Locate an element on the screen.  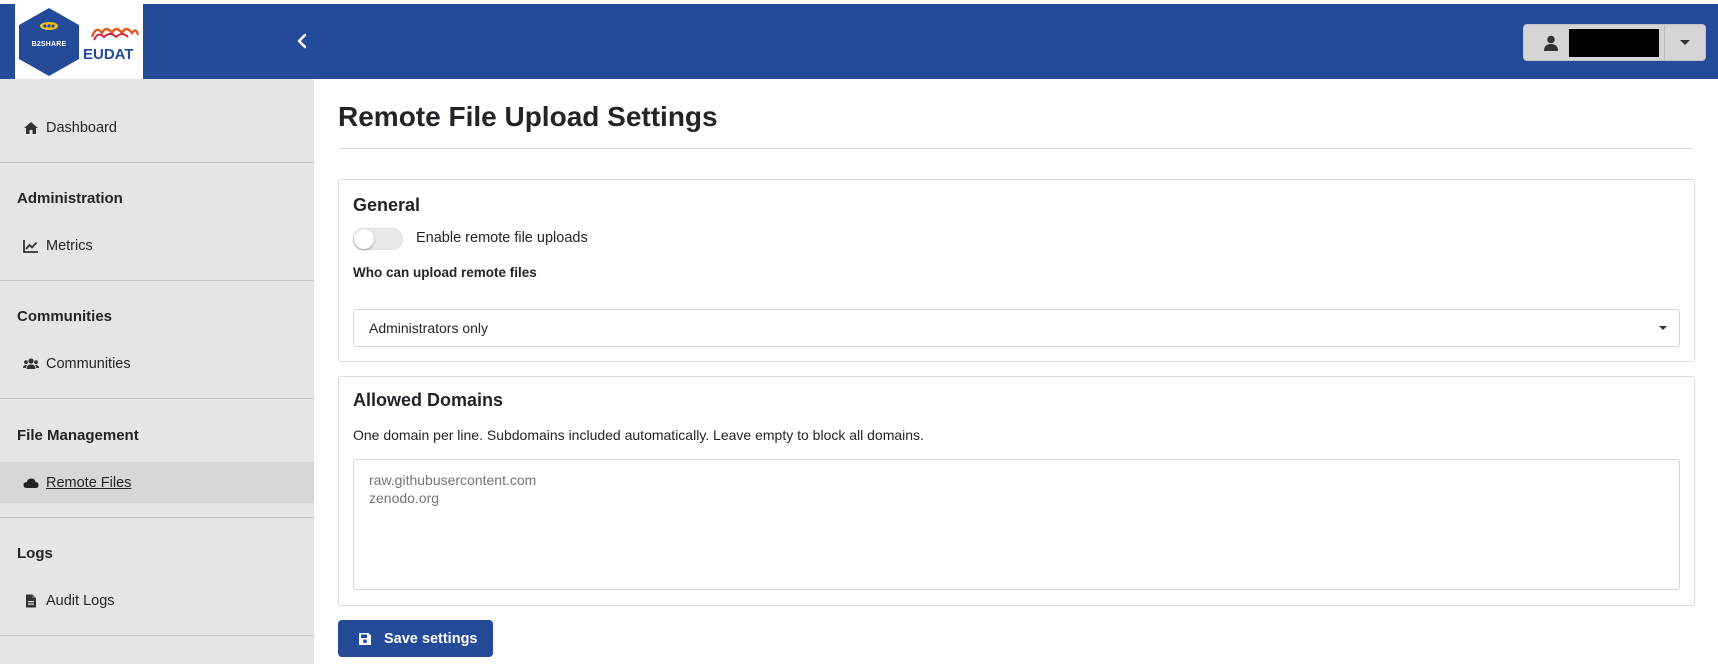
sidebar-heading-administration: Administration is located at coordinates (70, 198).